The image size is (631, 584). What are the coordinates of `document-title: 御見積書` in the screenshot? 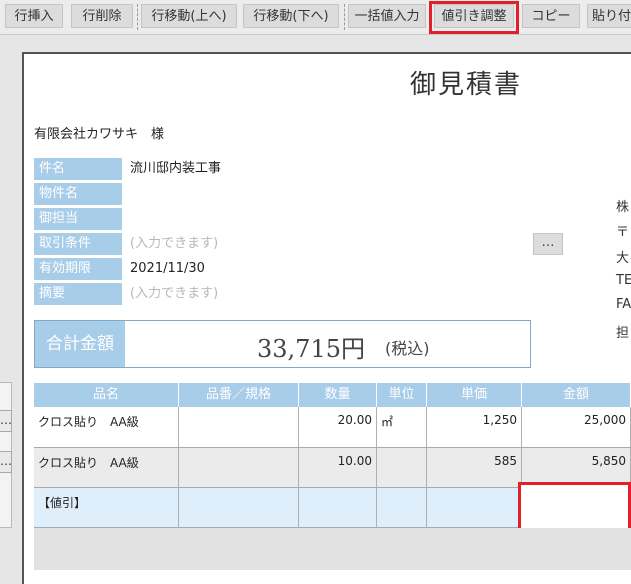 It's located at (466, 85).